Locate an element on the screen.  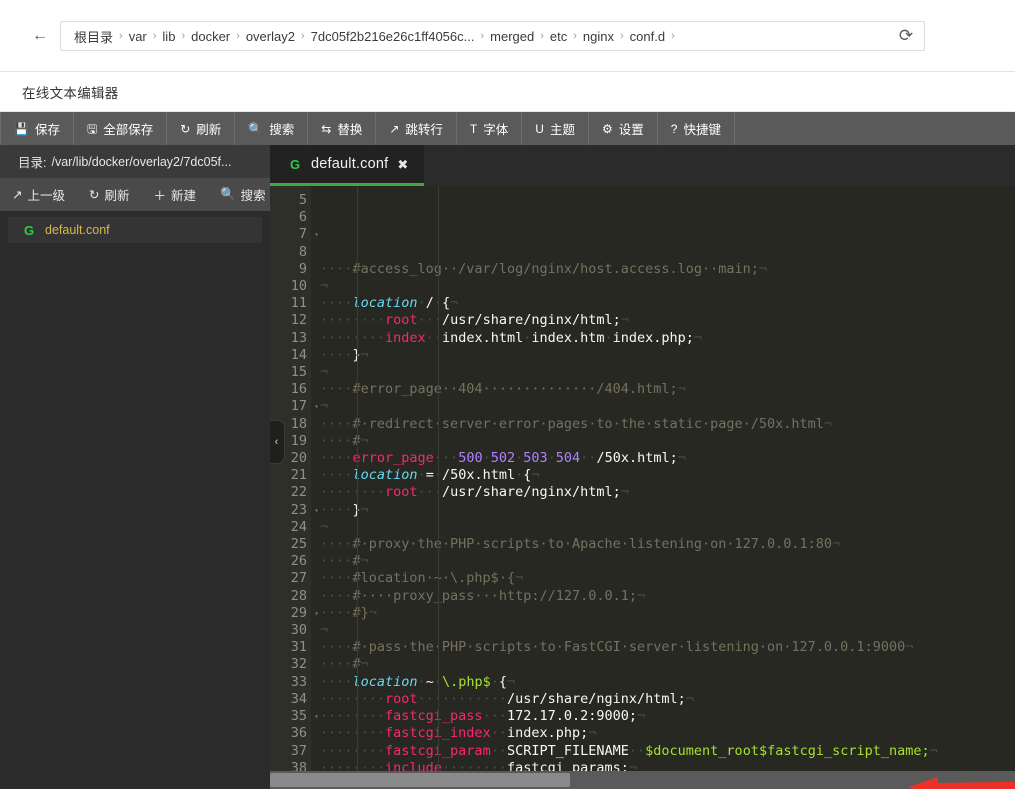
tab-default-conf: G default.conf ✖ is located at coordinates (347, 165).